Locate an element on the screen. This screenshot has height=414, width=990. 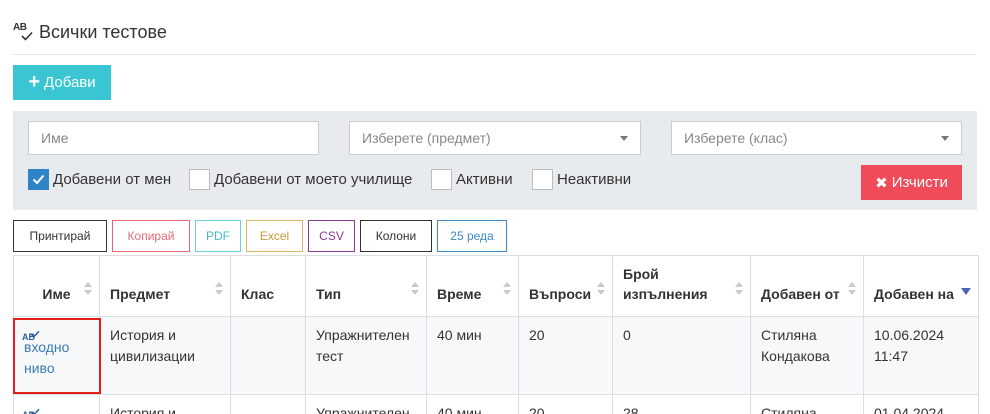
cell-name: AB входно ниво is located at coordinates (56, 355).